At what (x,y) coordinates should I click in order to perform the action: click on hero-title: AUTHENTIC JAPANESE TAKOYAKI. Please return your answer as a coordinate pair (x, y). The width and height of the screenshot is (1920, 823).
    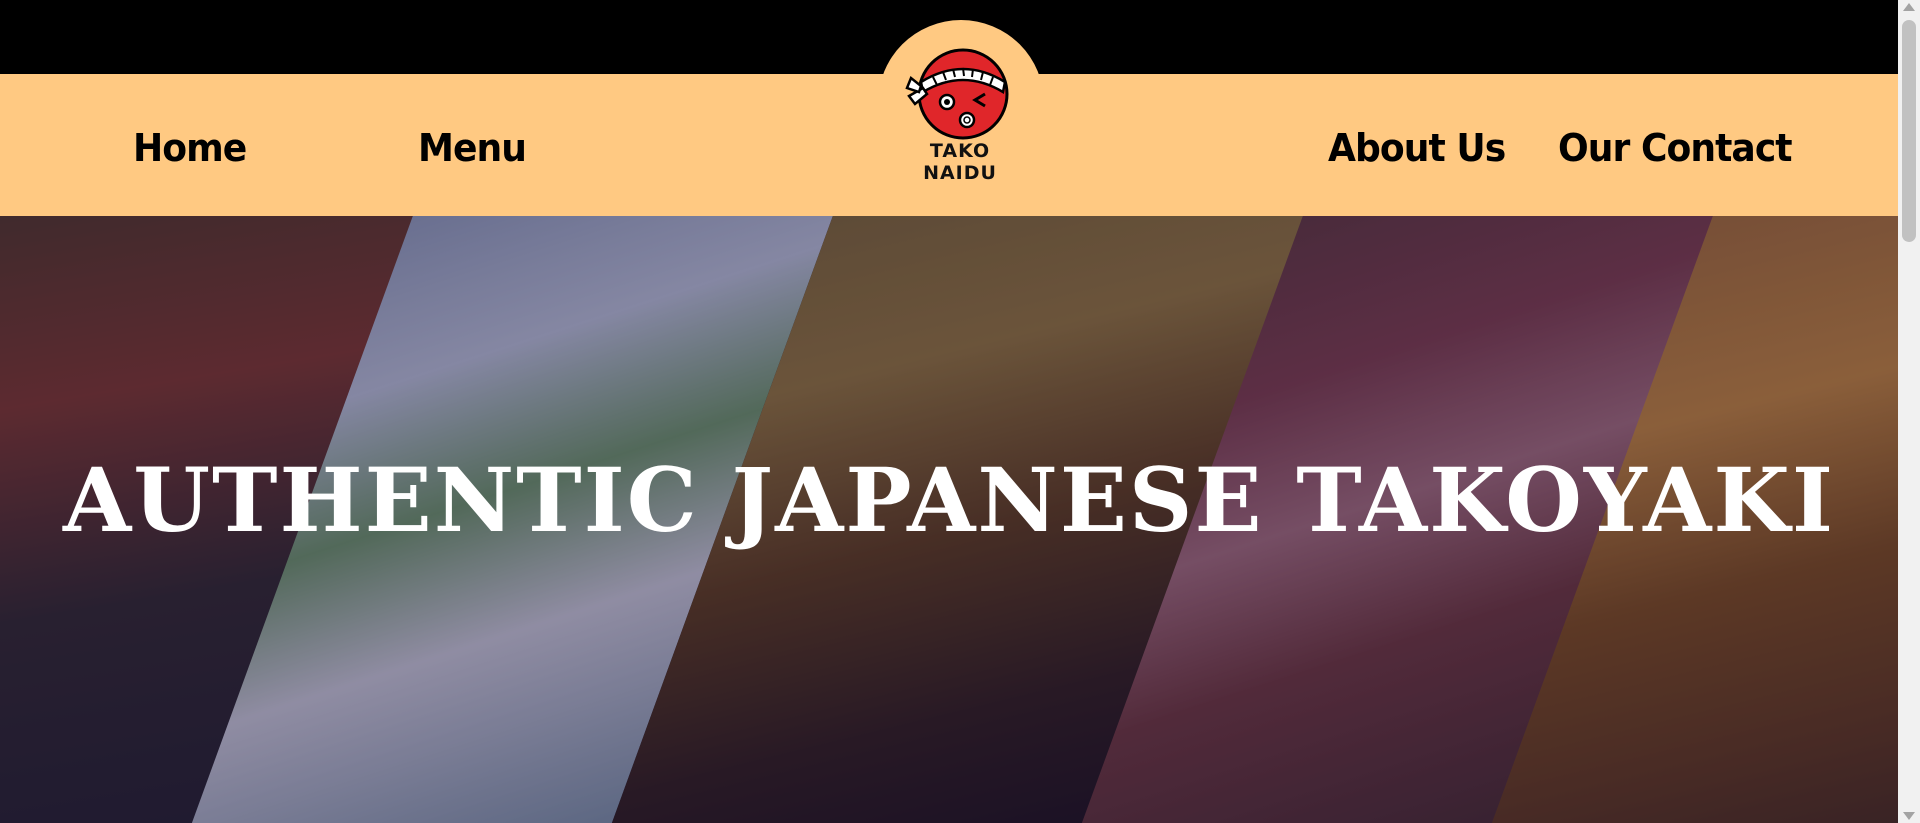
    Looking at the image, I should click on (949, 500).